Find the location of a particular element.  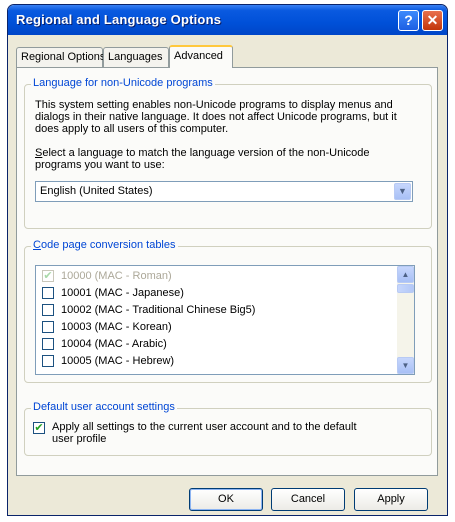

list-item: 10005 (MAC - Hebrew) is located at coordinates (212, 361).